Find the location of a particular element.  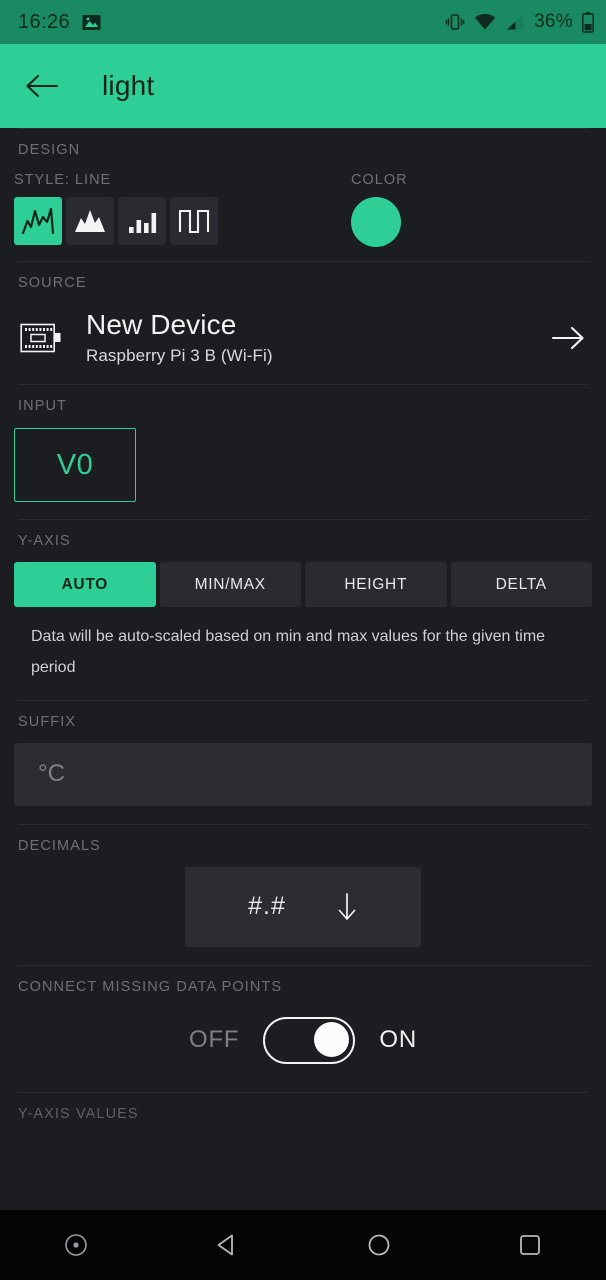

nav-home-button is located at coordinates (379, 1245).